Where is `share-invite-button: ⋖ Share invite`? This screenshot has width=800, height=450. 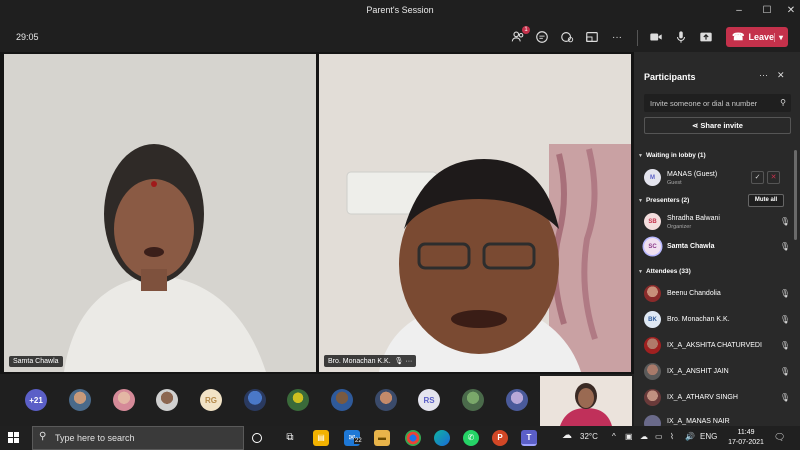 share-invite-button: ⋖ Share invite is located at coordinates (717, 125).